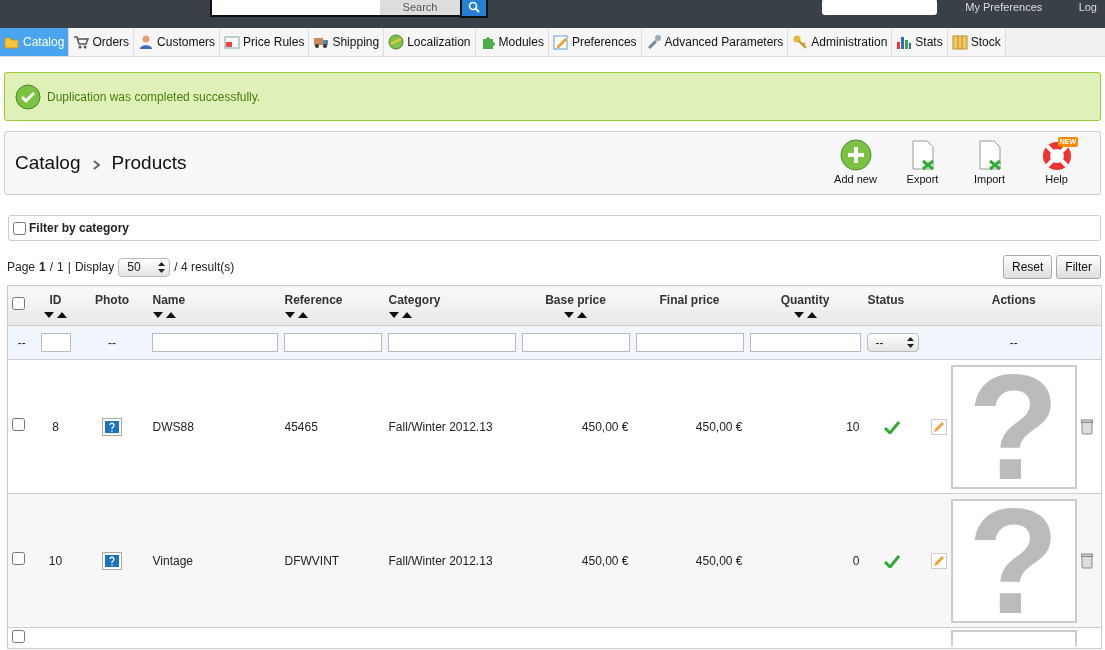 The width and height of the screenshot is (1105, 650). I want to click on toolbar-button: Add new, so click(855, 163).